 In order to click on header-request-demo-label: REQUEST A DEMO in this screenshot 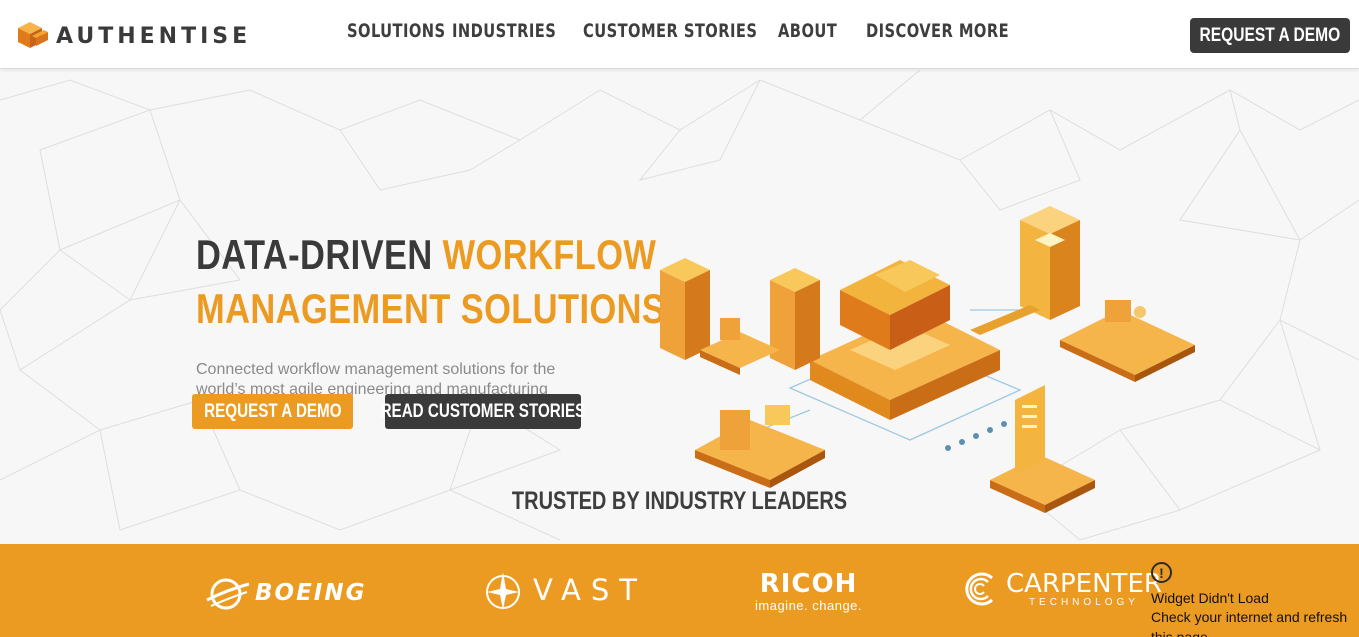, I will do `click(1270, 35)`.